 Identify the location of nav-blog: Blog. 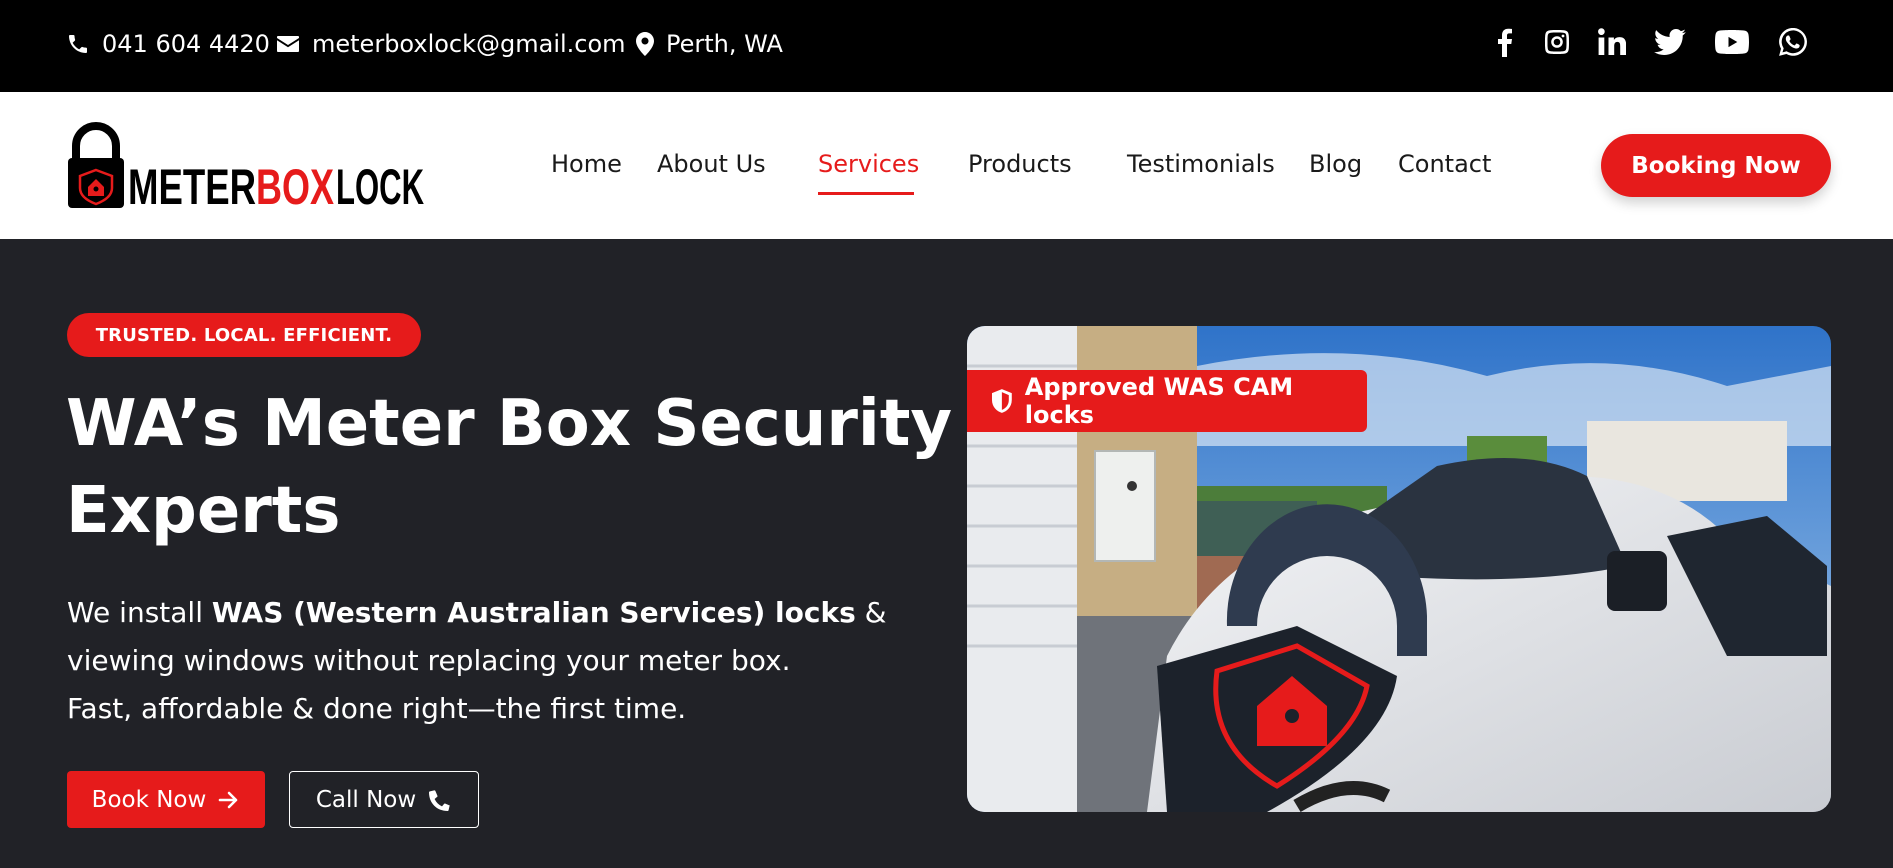
(1335, 164).